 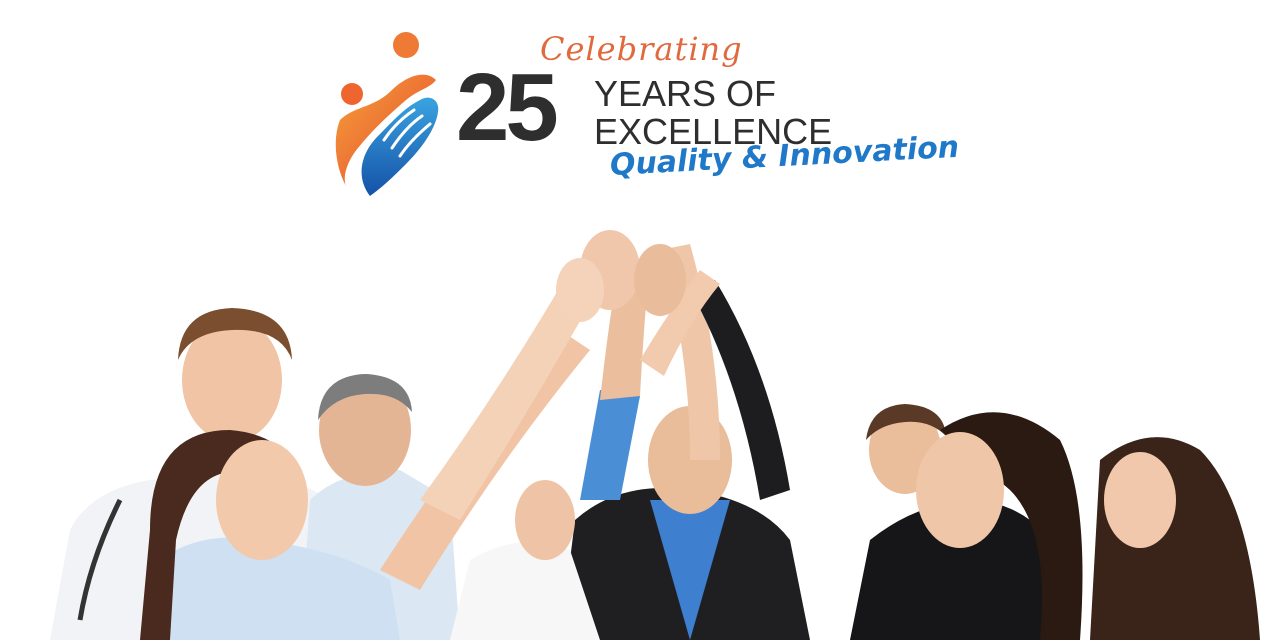 I want to click on logo-figures-icon, so click(x=387, y=114).